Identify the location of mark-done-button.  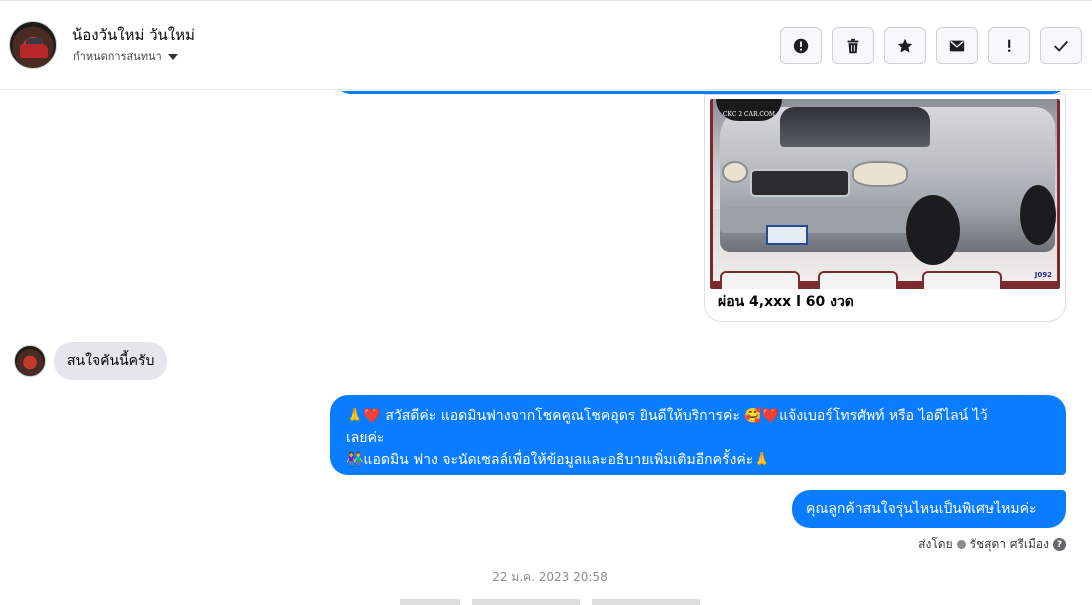
(1061, 45).